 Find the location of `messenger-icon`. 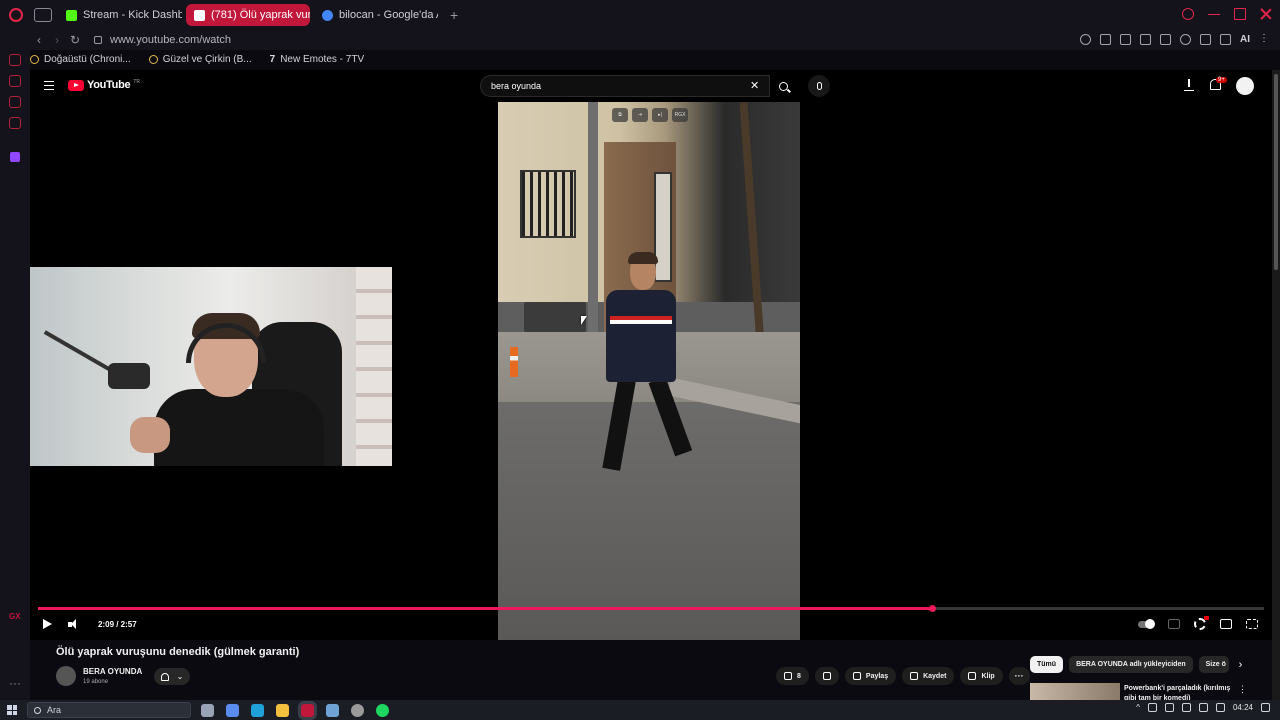

messenger-icon is located at coordinates (15, 123).